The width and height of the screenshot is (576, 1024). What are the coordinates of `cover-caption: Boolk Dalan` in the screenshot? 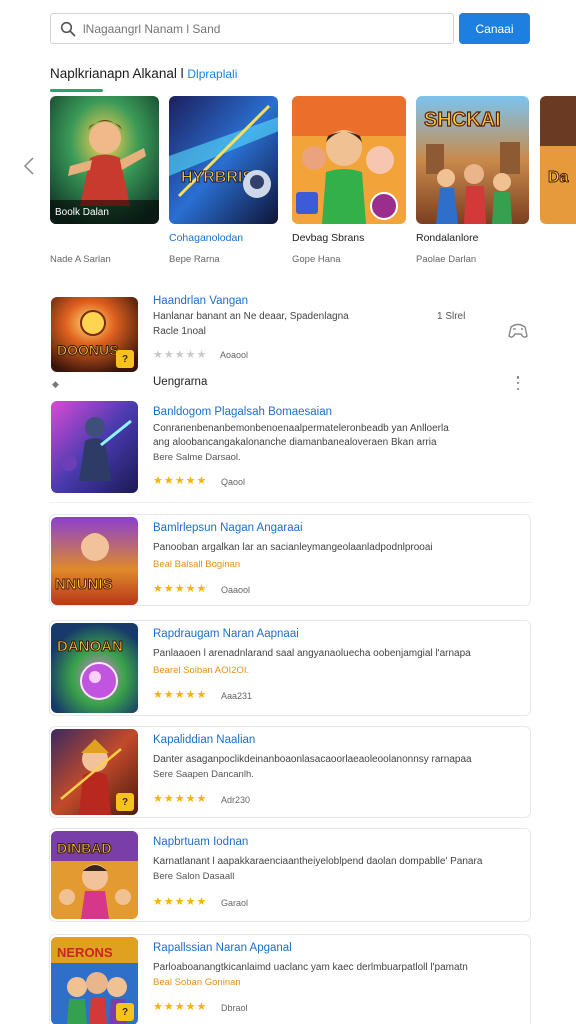 It's located at (82, 212).